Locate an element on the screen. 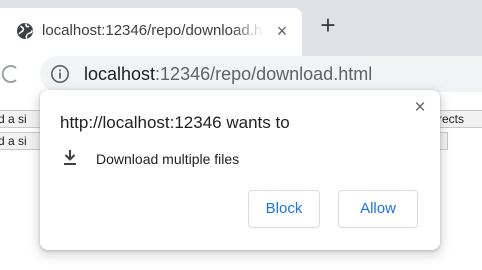 This screenshot has height=270, width=482. download-icon is located at coordinates (70, 158).